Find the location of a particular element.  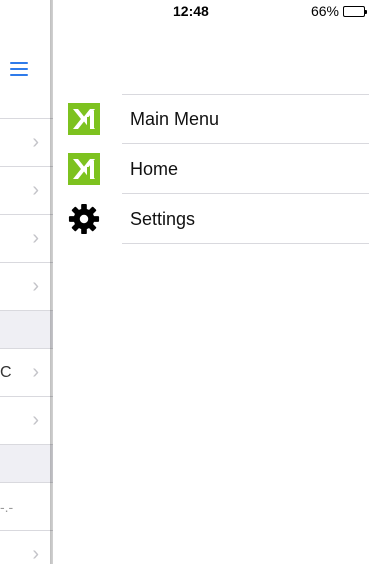

list-row: C › is located at coordinates (26, 372).